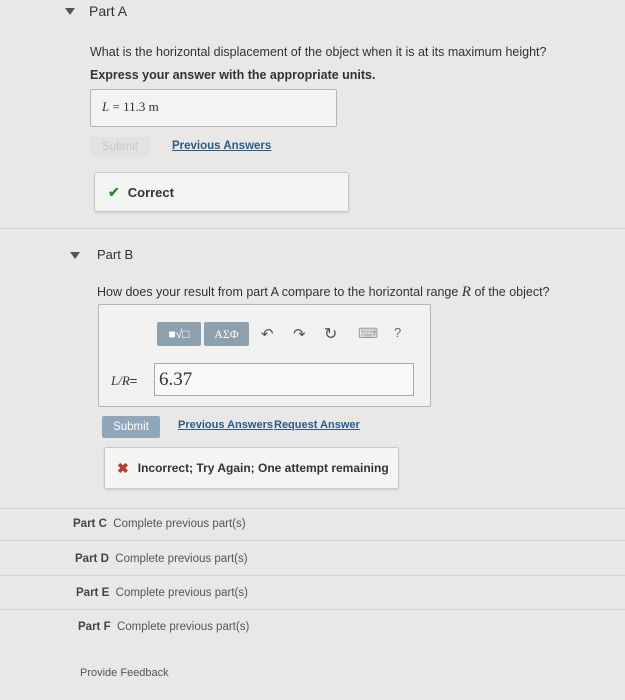  Describe the element at coordinates (90, 524) in the screenshot. I see `part-c-label: Part C` at that location.